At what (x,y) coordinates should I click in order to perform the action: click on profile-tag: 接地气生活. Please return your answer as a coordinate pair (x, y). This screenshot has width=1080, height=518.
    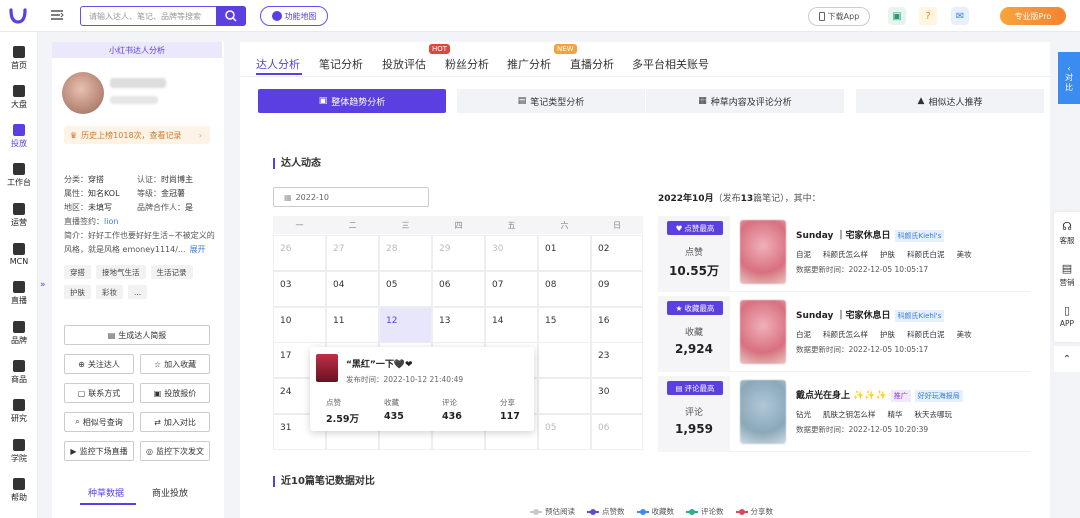
    Looking at the image, I should click on (121, 272).